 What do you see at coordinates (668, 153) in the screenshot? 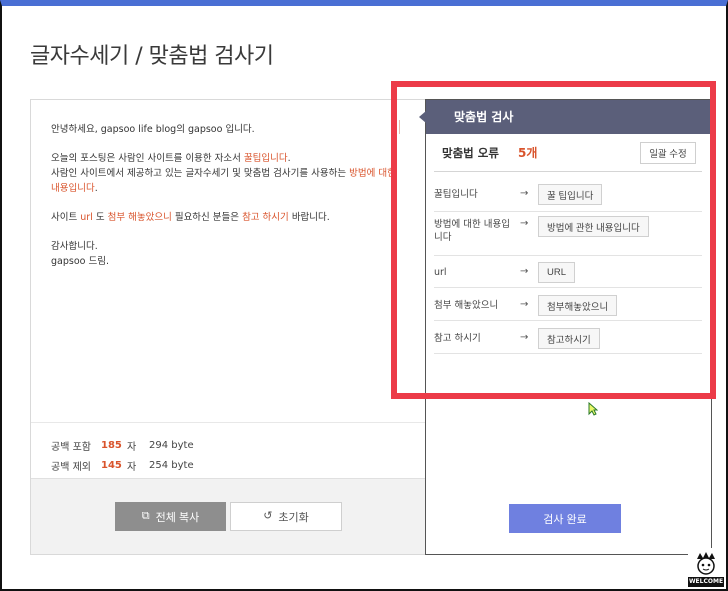
I see `fix-all-button: 일괄 수정` at bounding box center [668, 153].